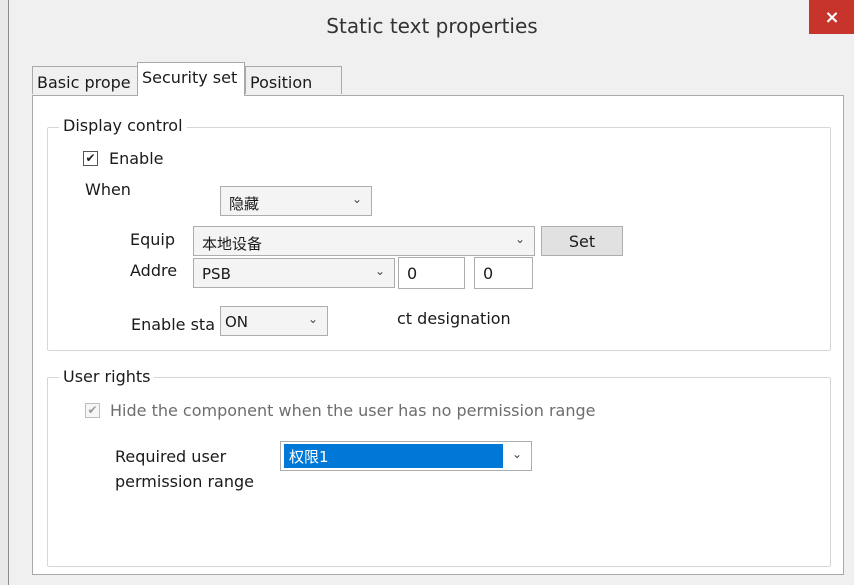  Describe the element at coordinates (309, 457) in the screenshot. I see `permission-range-value: 权限1` at that location.